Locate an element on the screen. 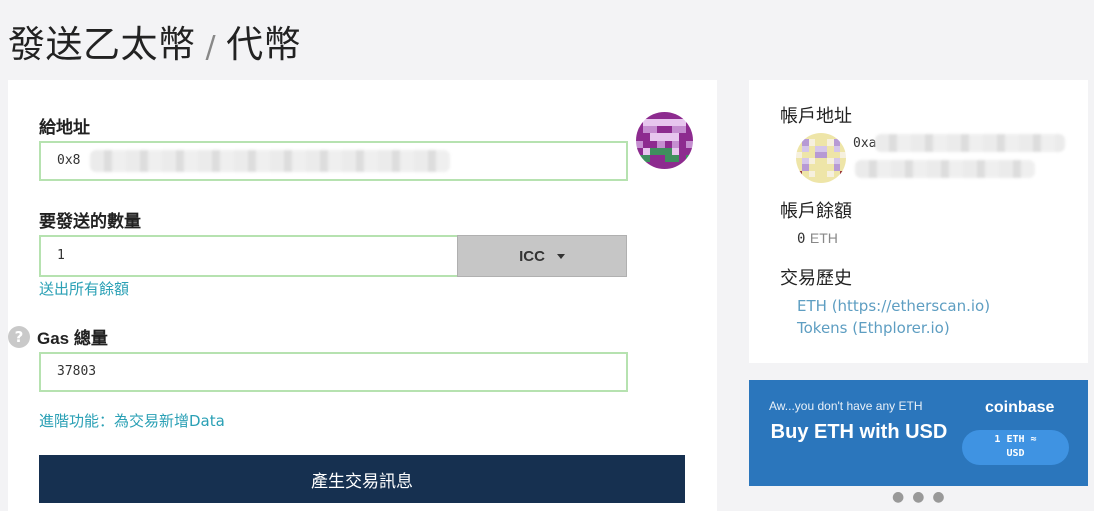  balance-unit: ETH is located at coordinates (823, 238).